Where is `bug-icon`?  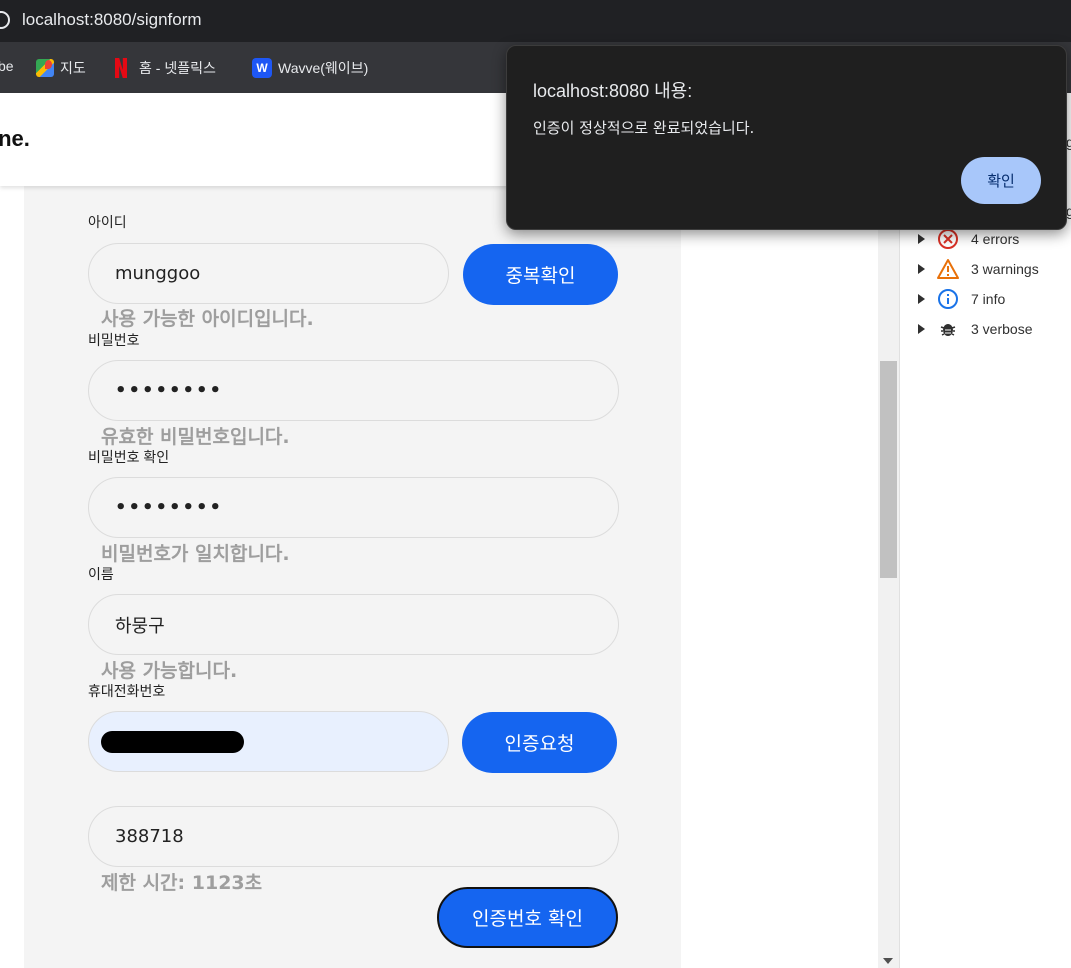 bug-icon is located at coordinates (948, 329).